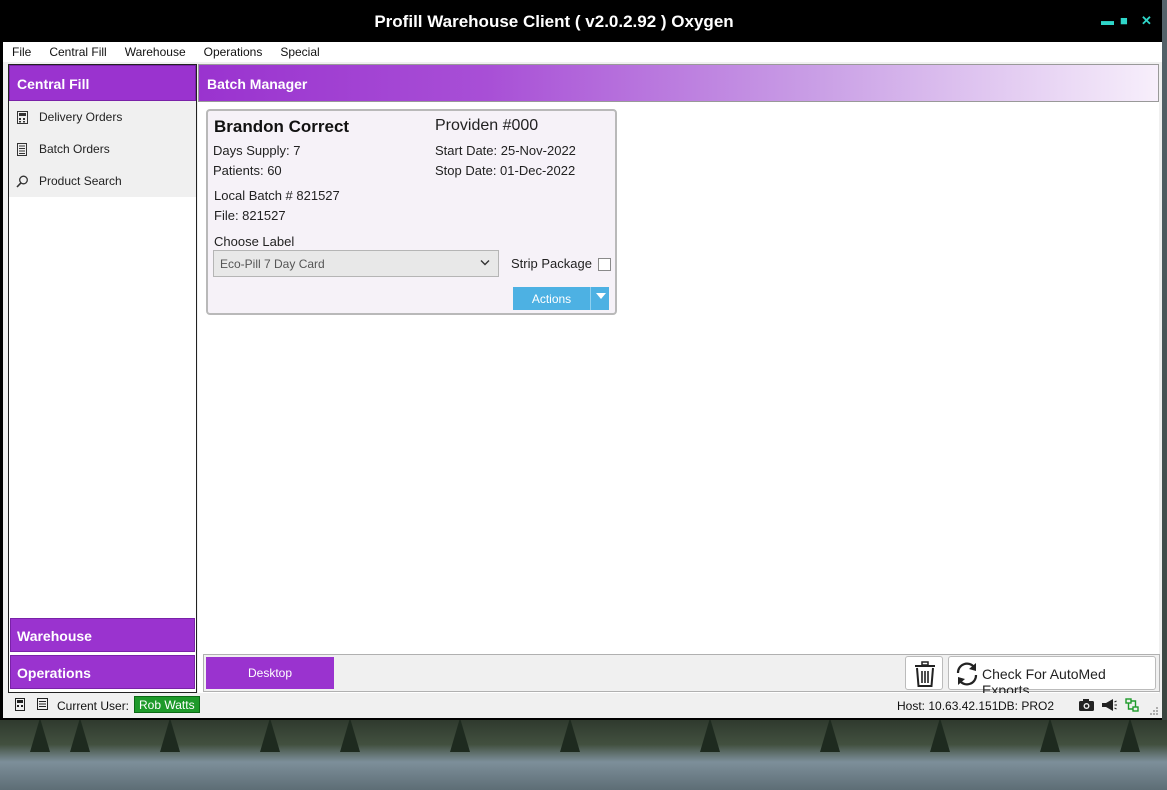 Image resolution: width=1167 pixels, height=790 pixels. Describe the element at coordinates (1124, 21) in the screenshot. I see `maximize-button: ■` at that location.